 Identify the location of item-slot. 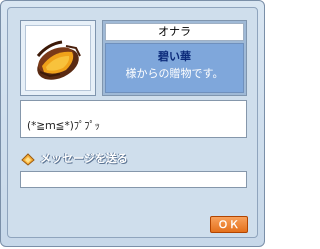
(58, 58).